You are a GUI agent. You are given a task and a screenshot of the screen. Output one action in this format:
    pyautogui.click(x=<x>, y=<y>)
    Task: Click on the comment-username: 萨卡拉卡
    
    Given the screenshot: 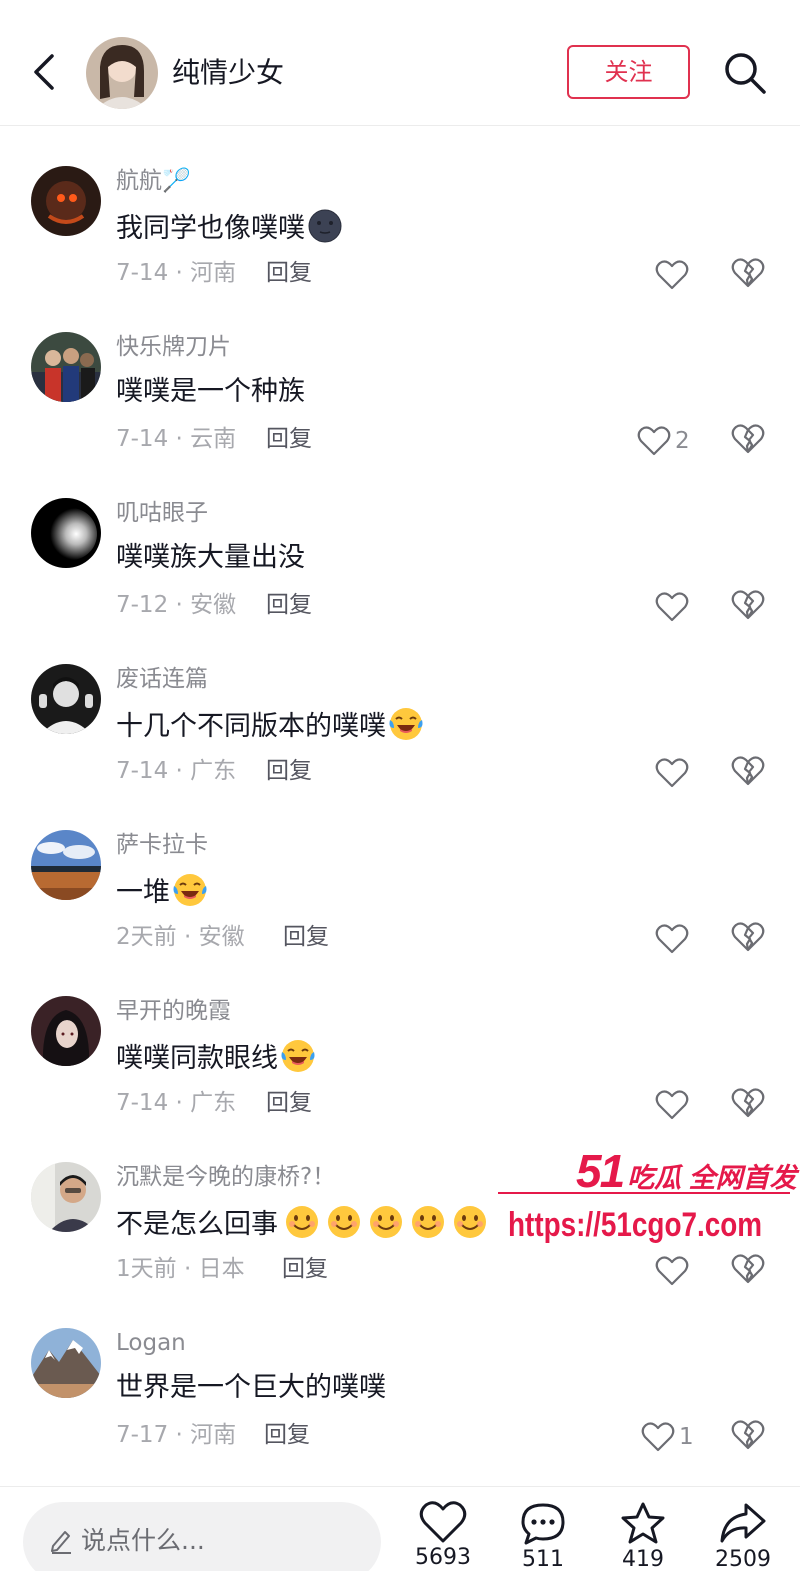 What is the action you would take?
    pyautogui.click(x=162, y=845)
    